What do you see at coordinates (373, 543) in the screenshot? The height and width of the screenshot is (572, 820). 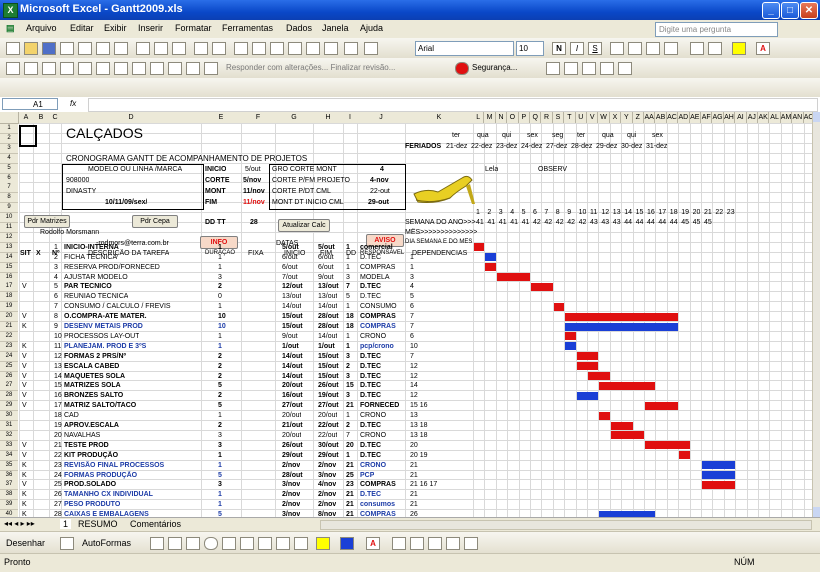 I see `draw-font-color-icon: A` at bounding box center [373, 543].